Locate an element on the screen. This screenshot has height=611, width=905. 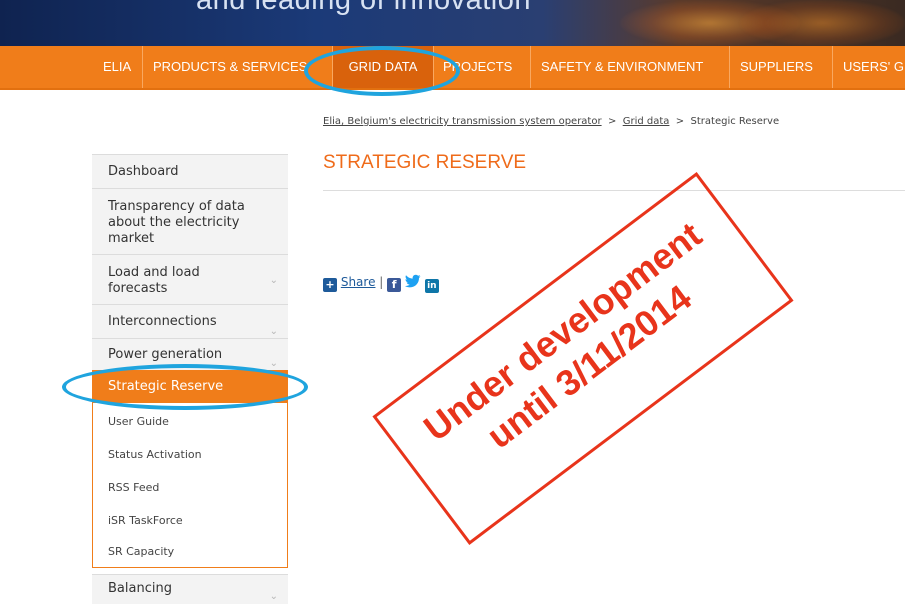
sidebar-item-load-forecasts: Load and load forecasts ⌄ is located at coordinates (190, 279).